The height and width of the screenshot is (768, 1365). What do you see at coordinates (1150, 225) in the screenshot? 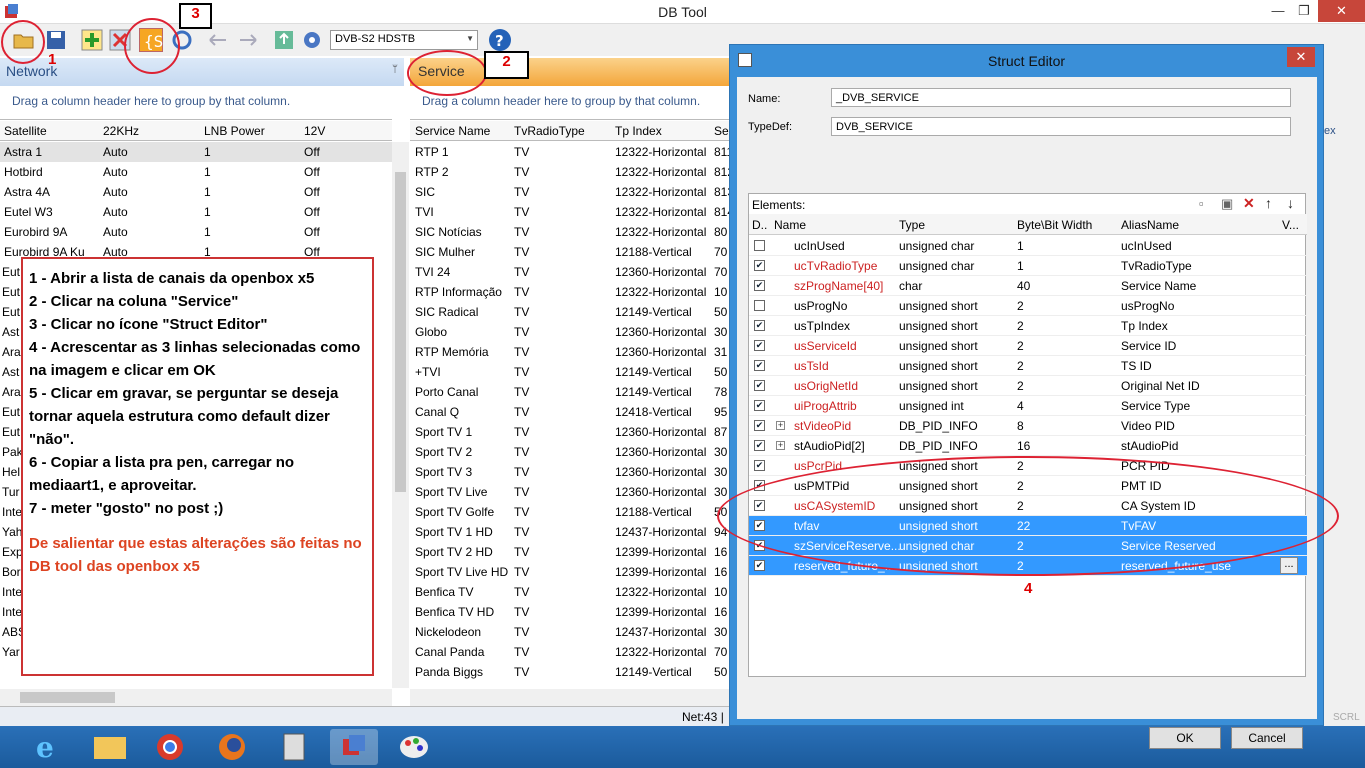
I see `col-alias: AliasName` at bounding box center [1150, 225].